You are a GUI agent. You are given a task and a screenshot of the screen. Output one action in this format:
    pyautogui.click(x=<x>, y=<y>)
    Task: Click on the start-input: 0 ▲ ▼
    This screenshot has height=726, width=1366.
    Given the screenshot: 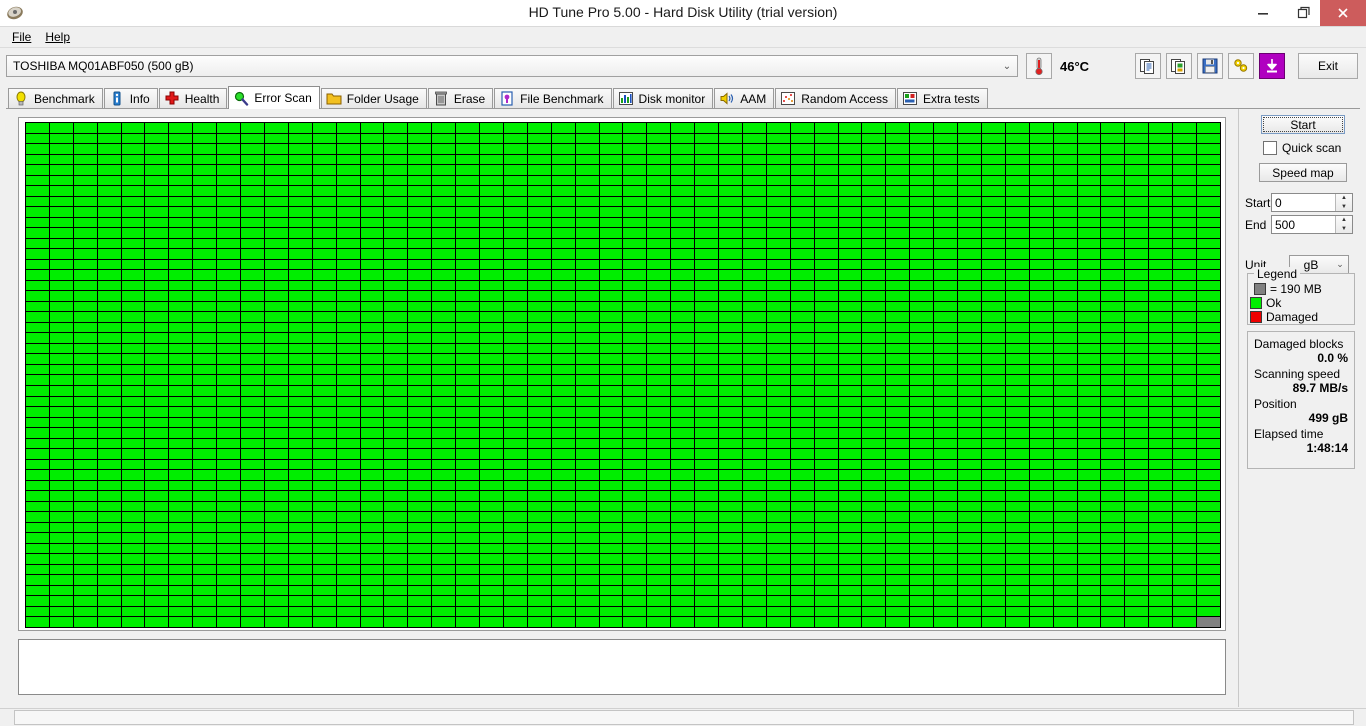 What is the action you would take?
    pyautogui.click(x=1312, y=202)
    